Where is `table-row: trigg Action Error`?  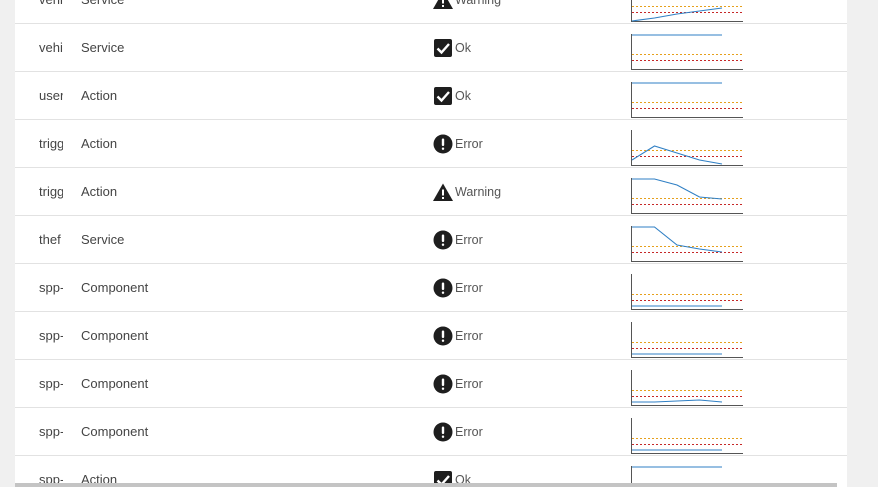 table-row: trigg Action Error is located at coordinates (431, 144).